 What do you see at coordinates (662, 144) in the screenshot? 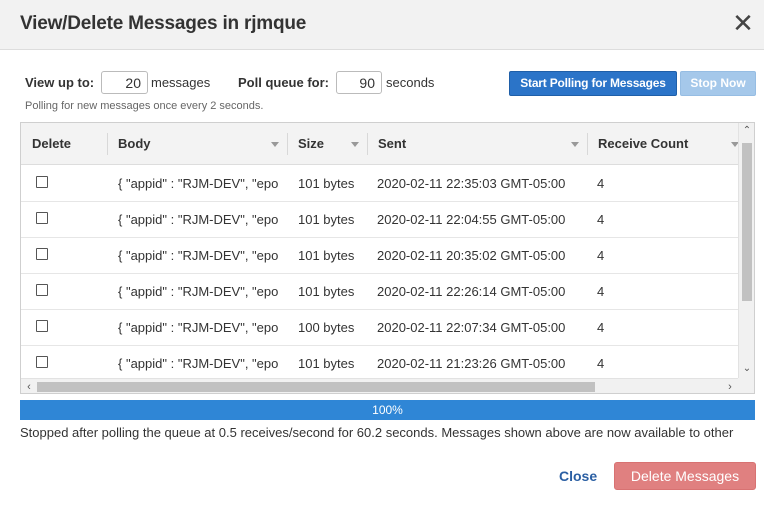
I see `column-receive-count: Receive Count` at bounding box center [662, 144].